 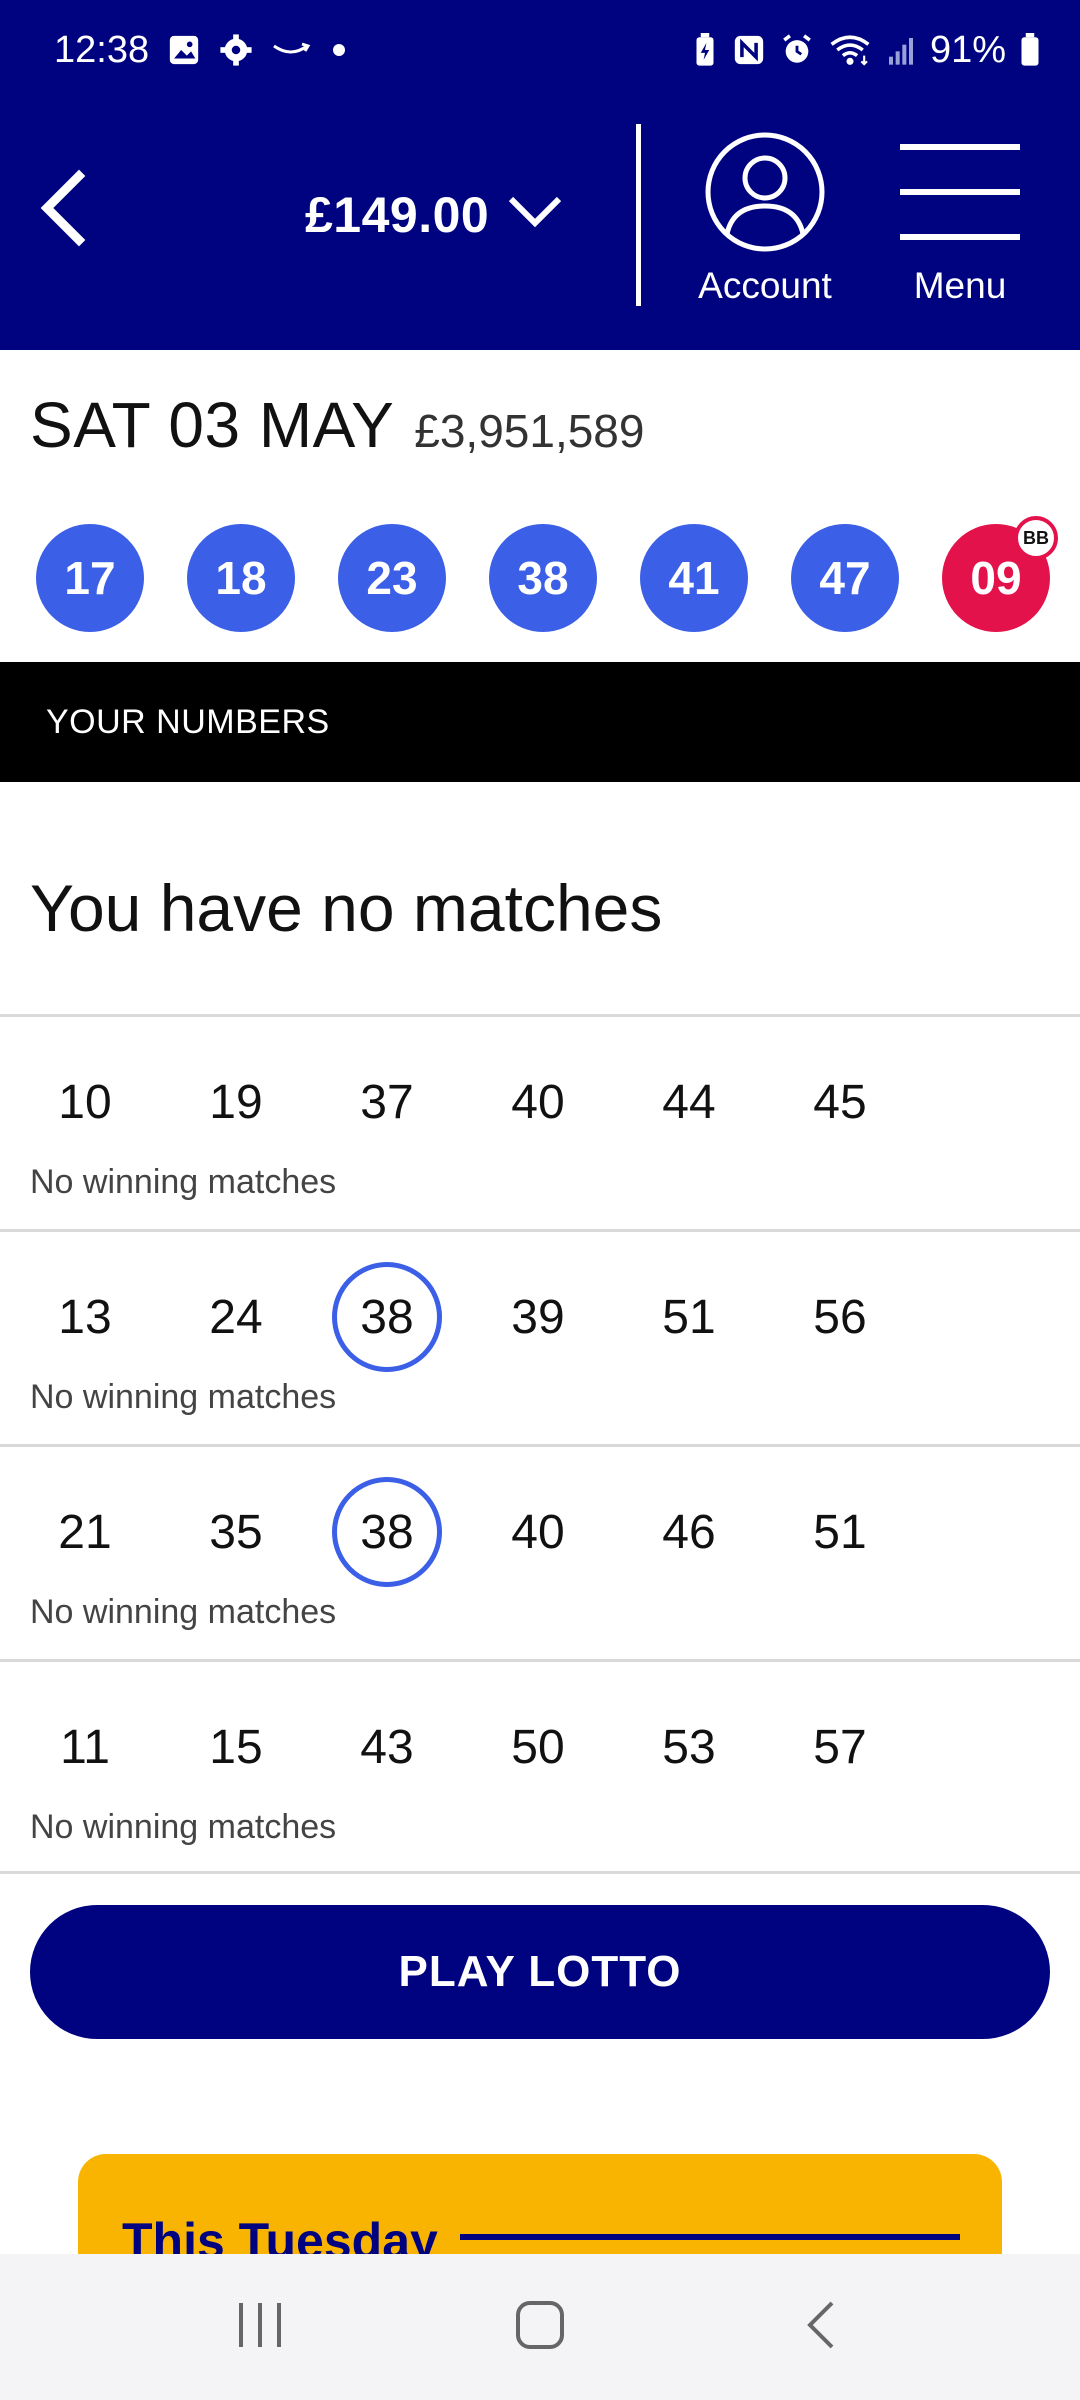 I want to click on back-button, so click(x=62, y=210).